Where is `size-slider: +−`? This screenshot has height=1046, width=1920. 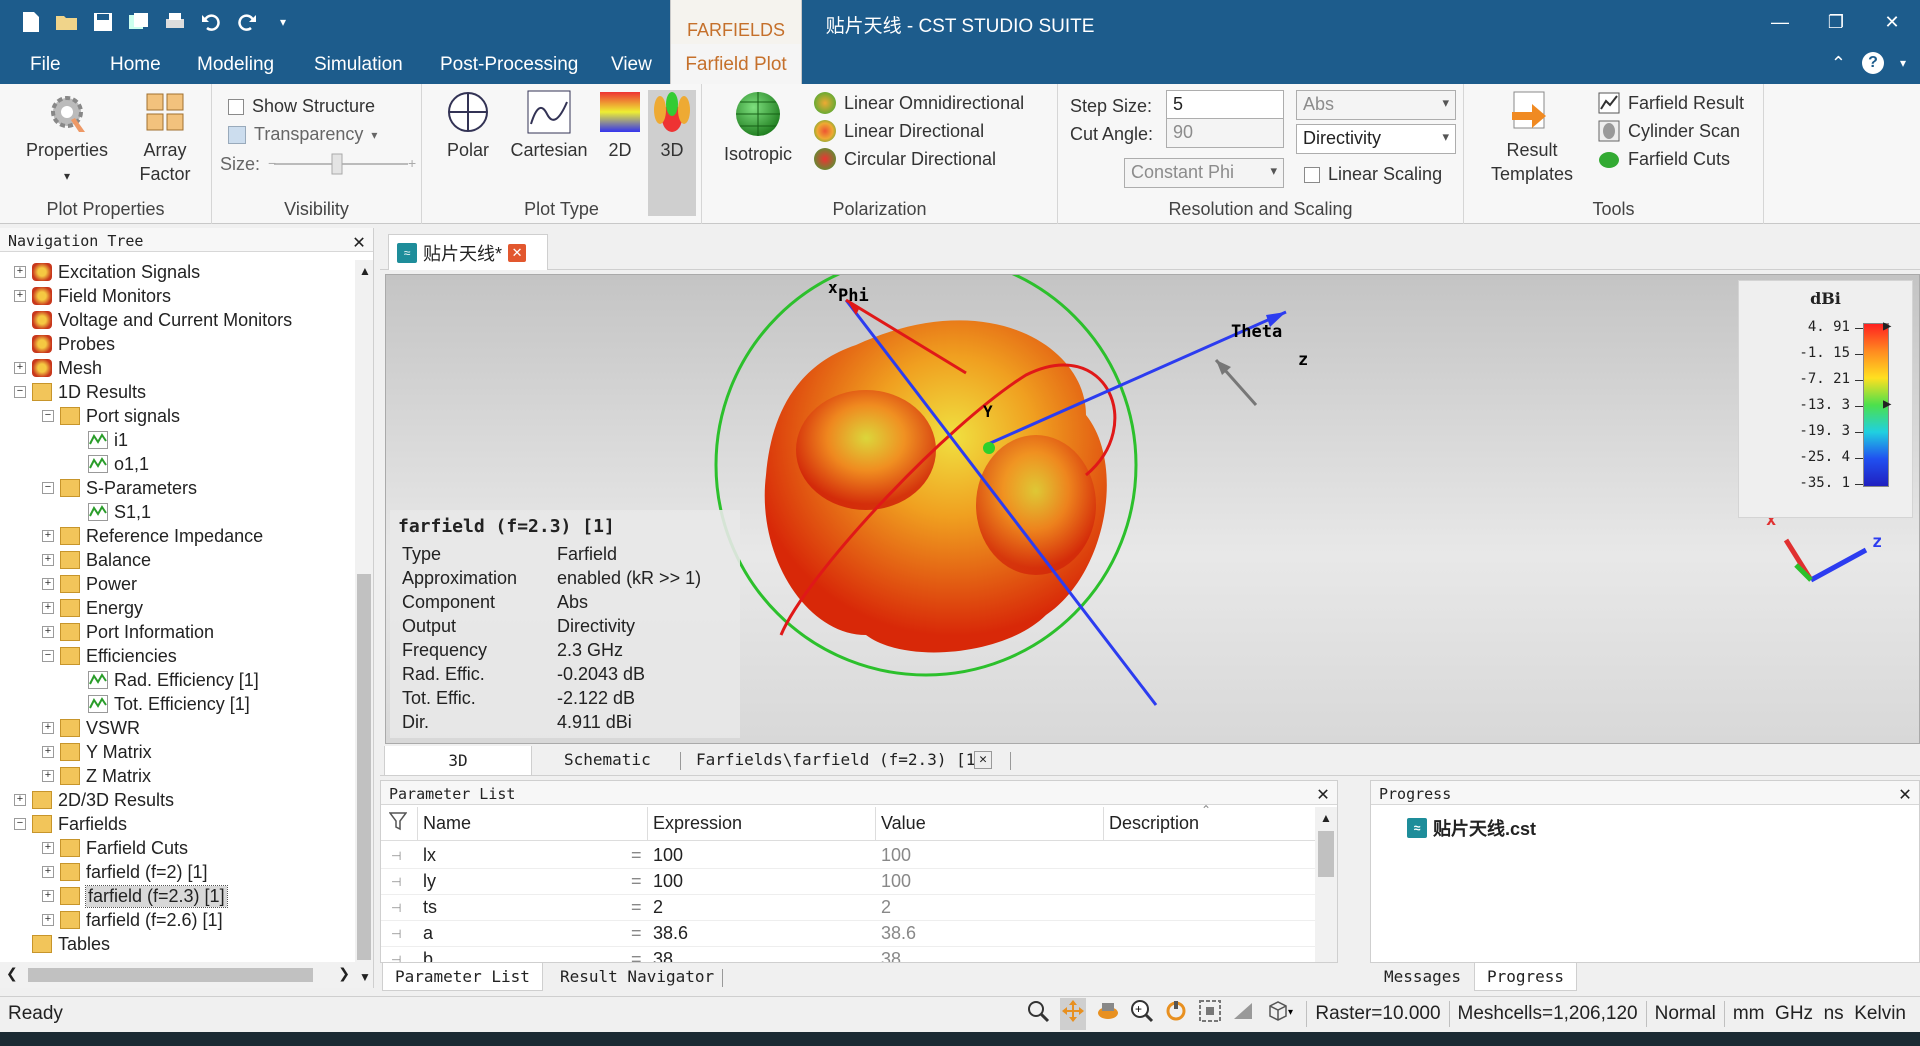
size-slider: +− is located at coordinates (343, 164).